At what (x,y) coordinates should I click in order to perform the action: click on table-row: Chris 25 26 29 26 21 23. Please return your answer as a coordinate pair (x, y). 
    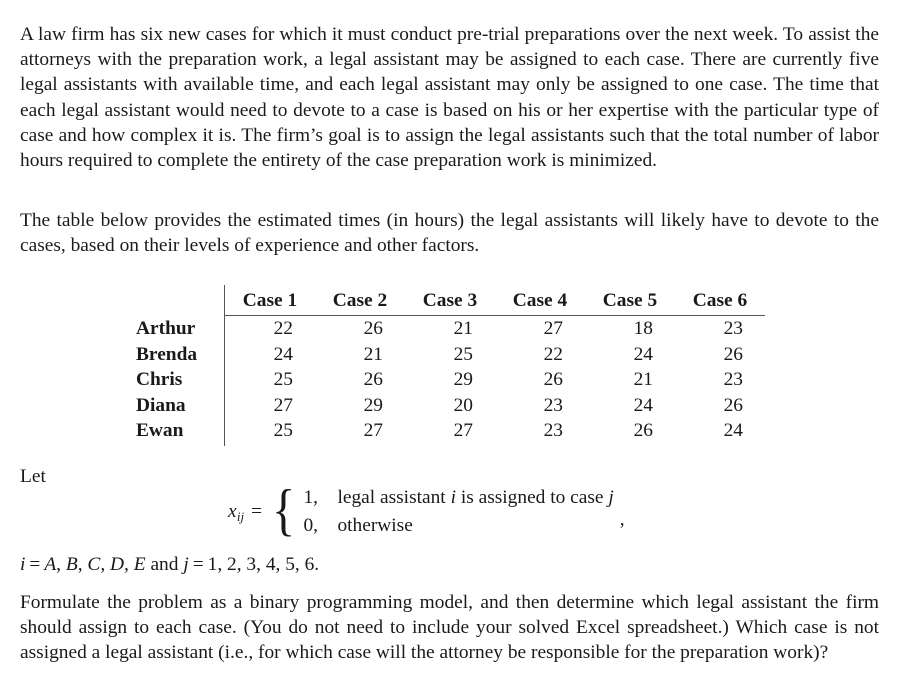
    Looking at the image, I should click on (450, 380).